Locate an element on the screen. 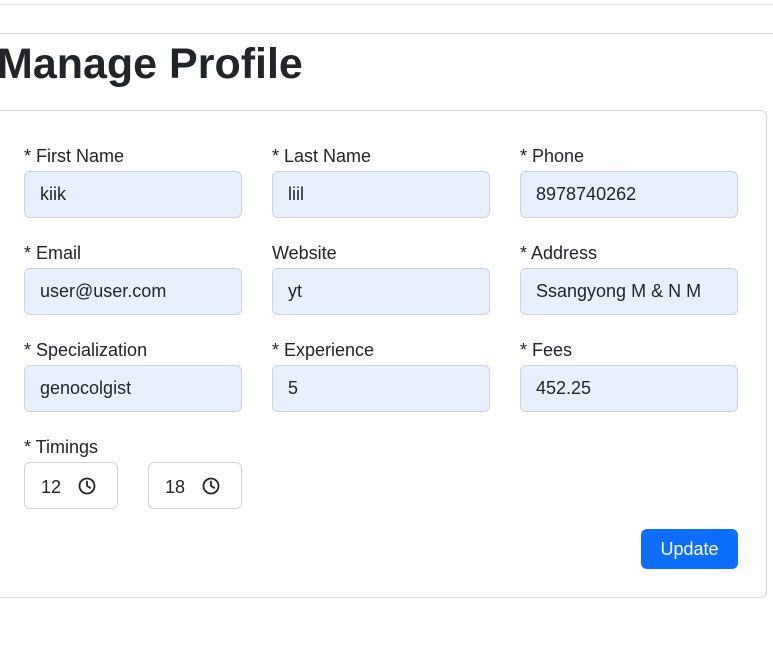 This screenshot has height=648, width=773. fees-group: * Fees is located at coordinates (629, 375).